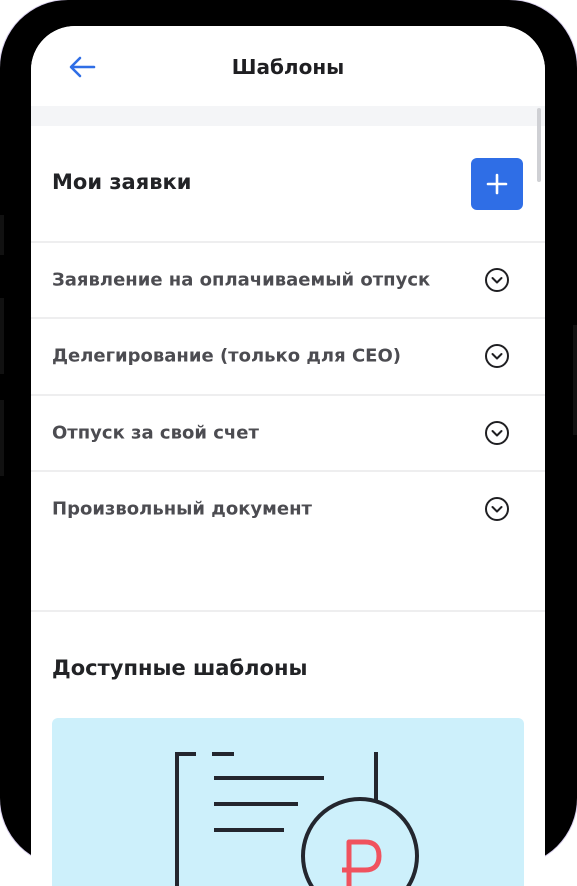 This screenshot has height=886, width=577. I want to click on request-item-paid-leave: Заявление на оплачиваемый отпуск, so click(288, 280).